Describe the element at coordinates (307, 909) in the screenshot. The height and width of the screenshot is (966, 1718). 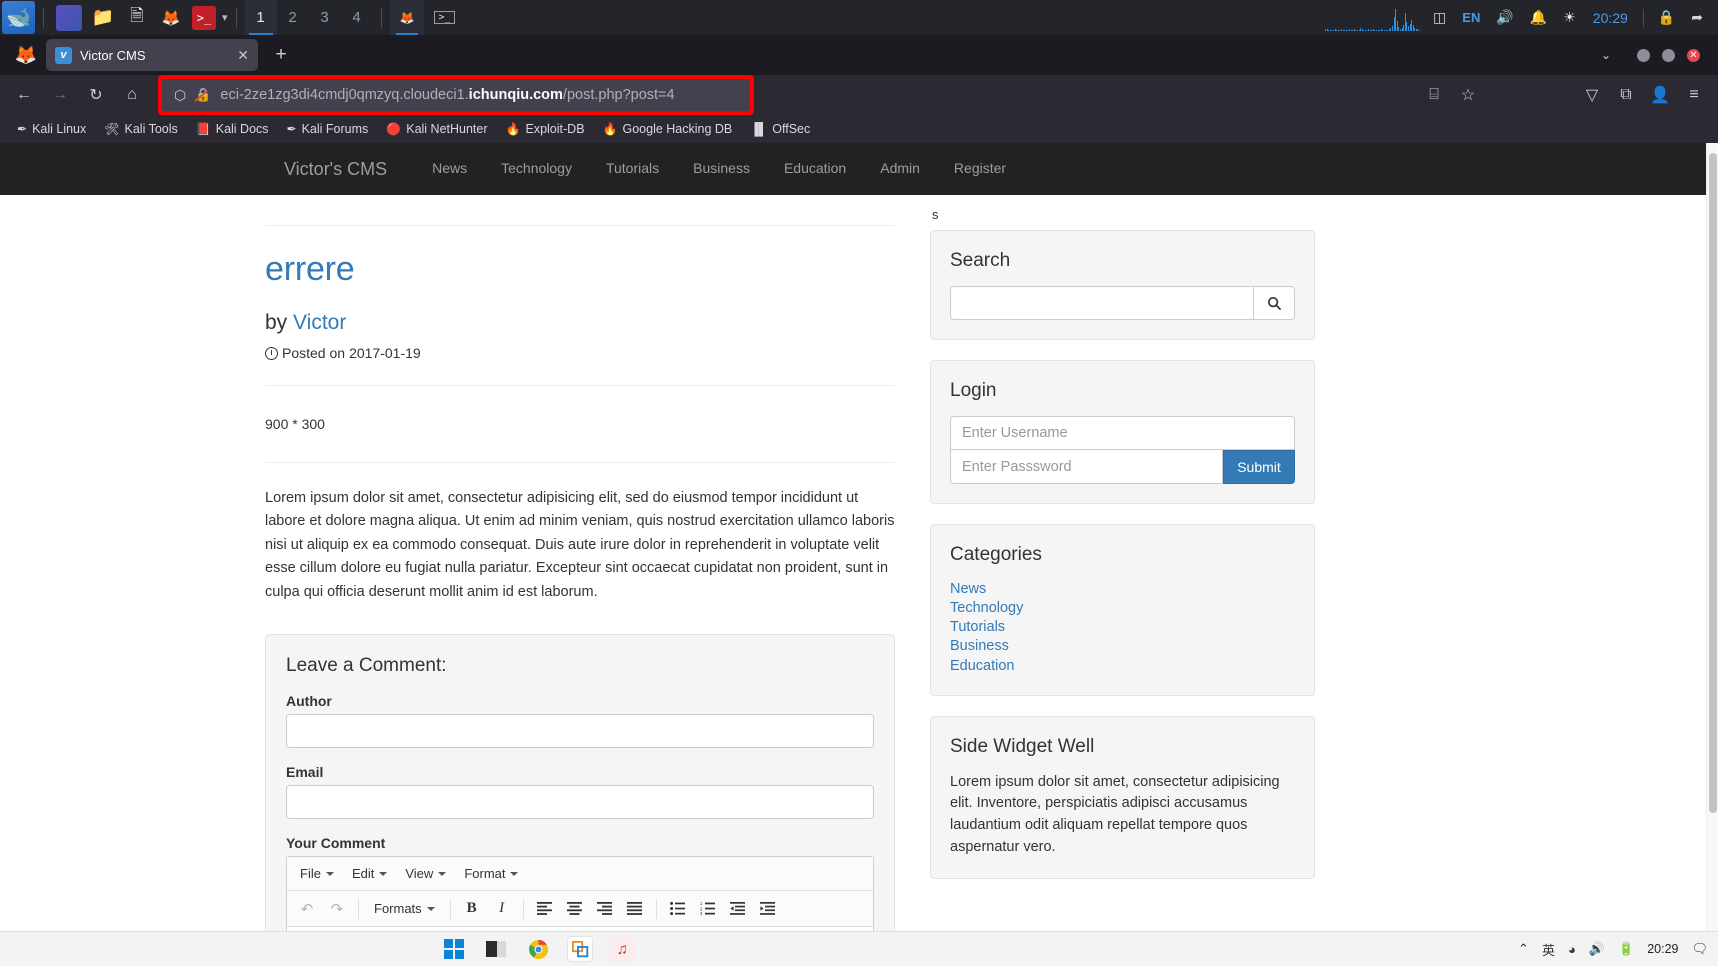
I see `undo-icon: ↶` at that location.